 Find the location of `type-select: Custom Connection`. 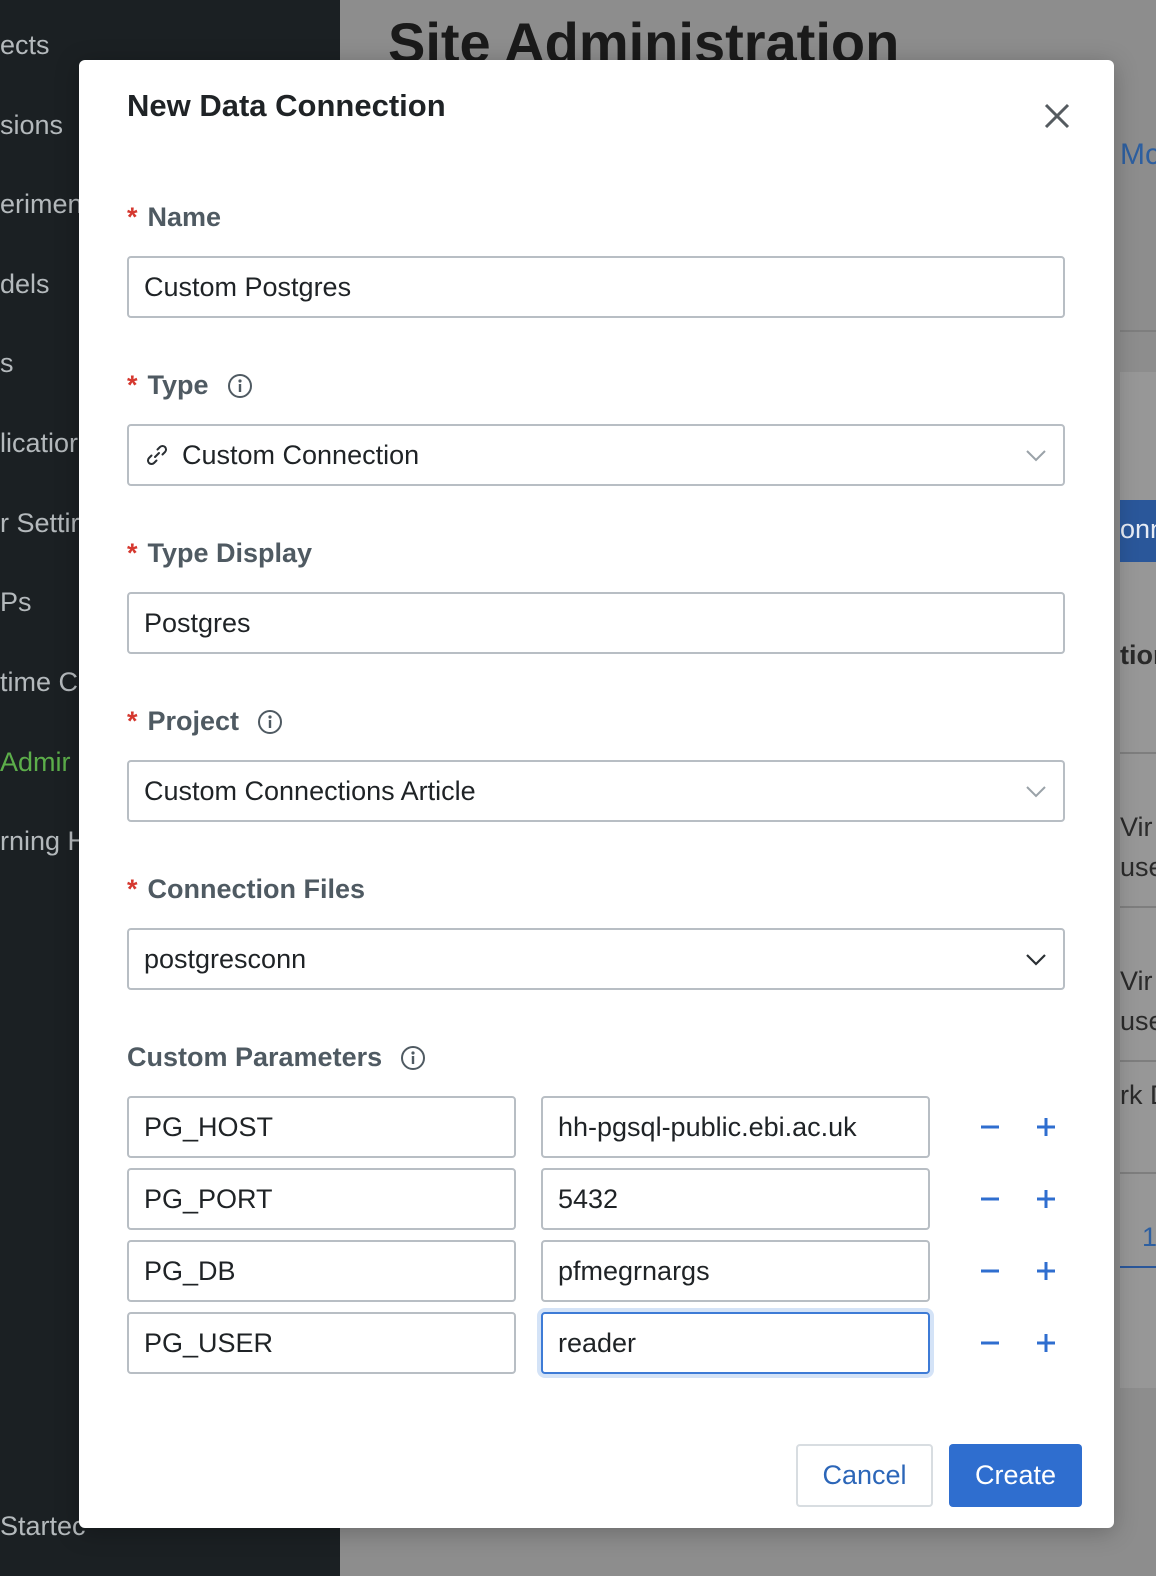

type-select: Custom Connection is located at coordinates (596, 455).